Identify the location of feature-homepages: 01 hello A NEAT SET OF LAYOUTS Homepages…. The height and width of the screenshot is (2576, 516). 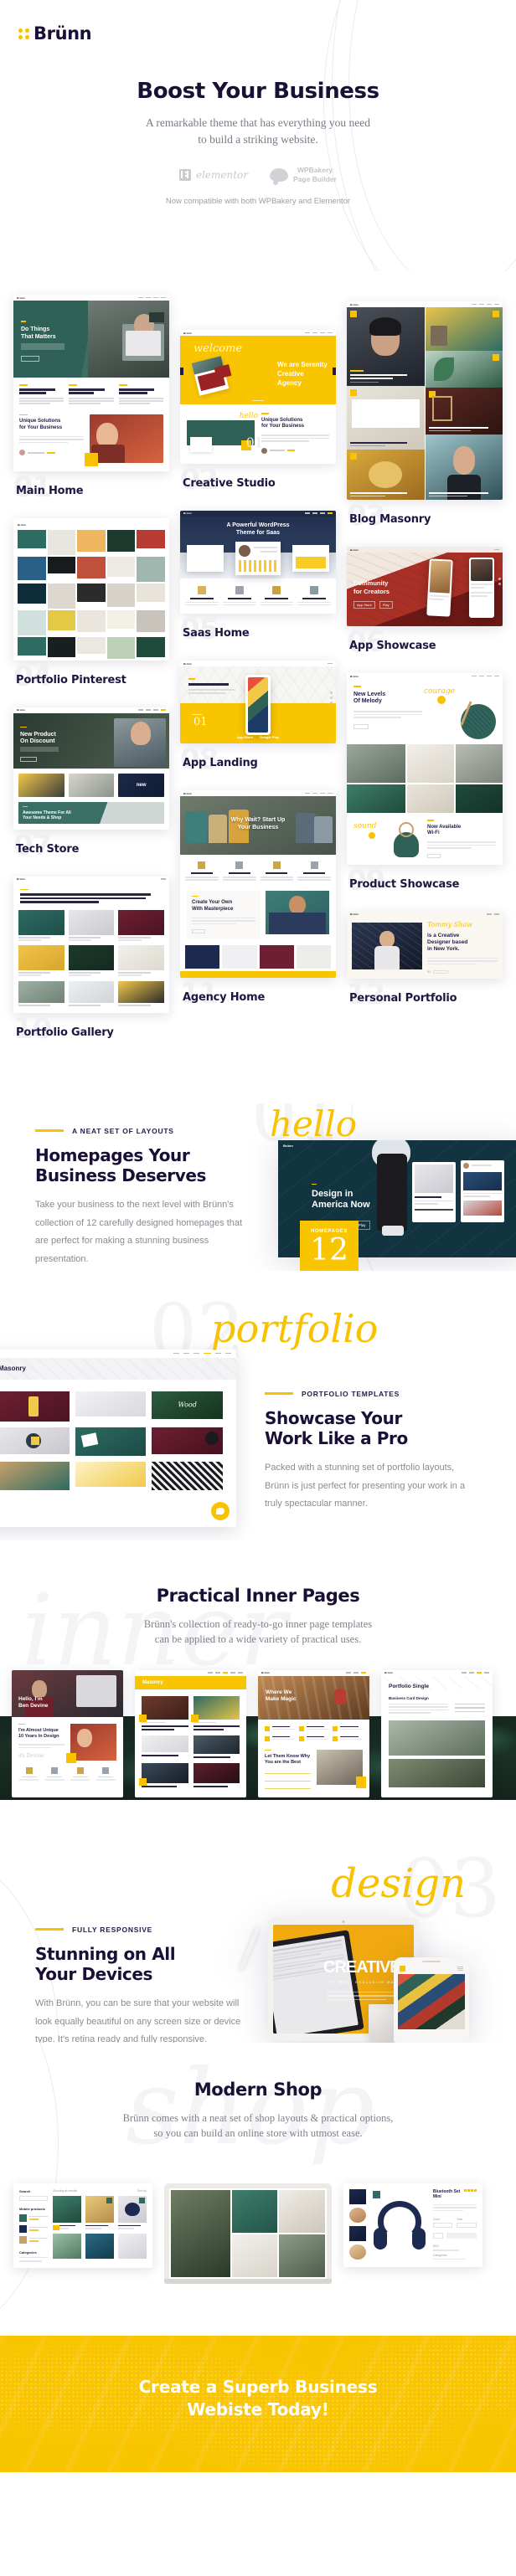
(258, 1187).